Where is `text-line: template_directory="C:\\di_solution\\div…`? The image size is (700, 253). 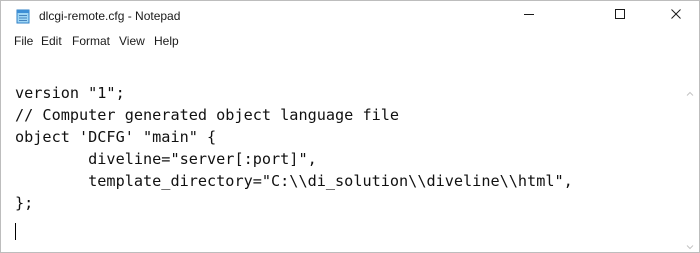 text-line: template_directory="C:\\di_solution\\div… is located at coordinates (294, 181).